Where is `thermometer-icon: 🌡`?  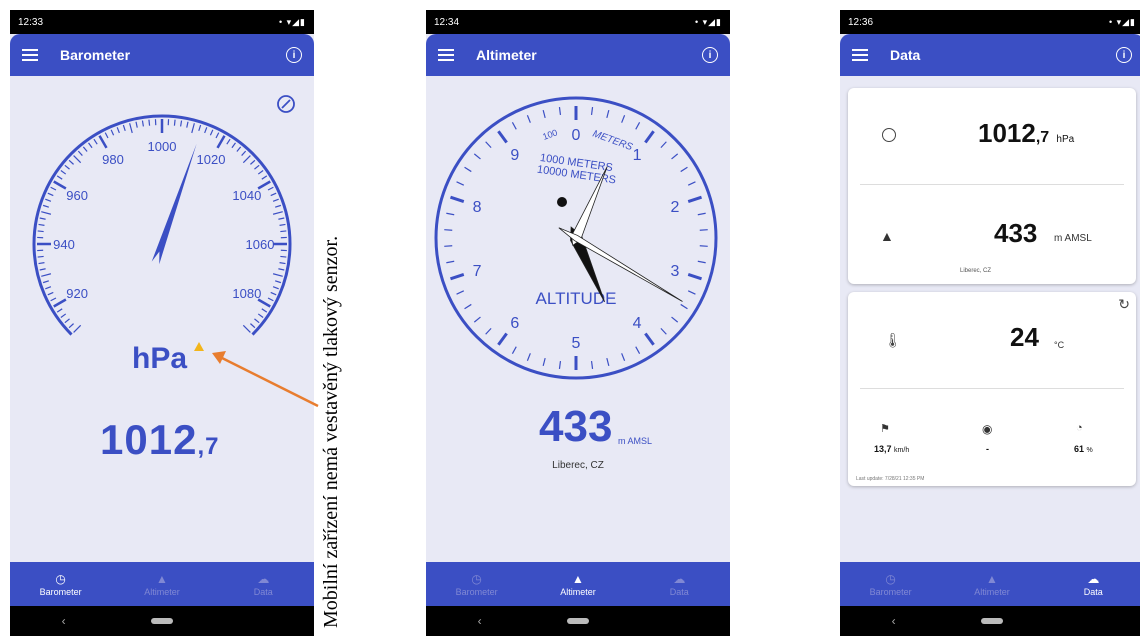 thermometer-icon: 🌡 is located at coordinates (893, 340).